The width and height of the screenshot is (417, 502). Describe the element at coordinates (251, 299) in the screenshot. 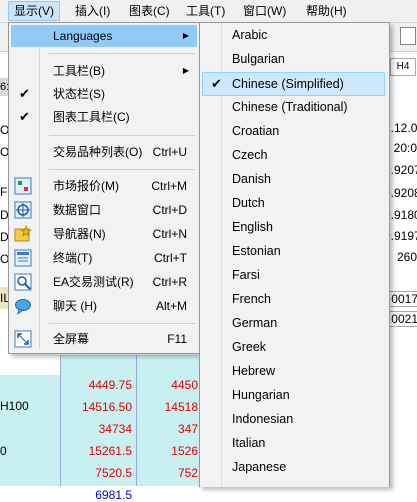

I see `language-label: French` at that location.